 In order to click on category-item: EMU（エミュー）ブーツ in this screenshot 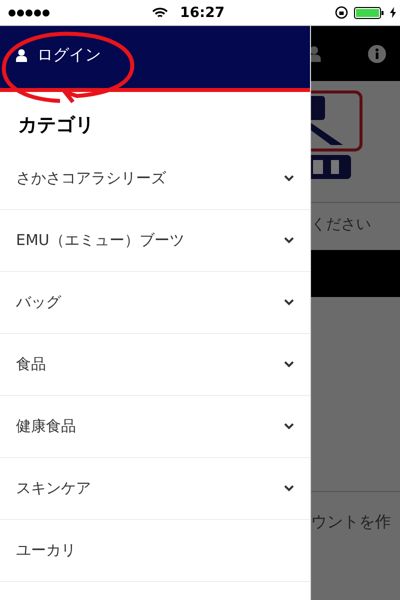, I will do `click(155, 241)`.